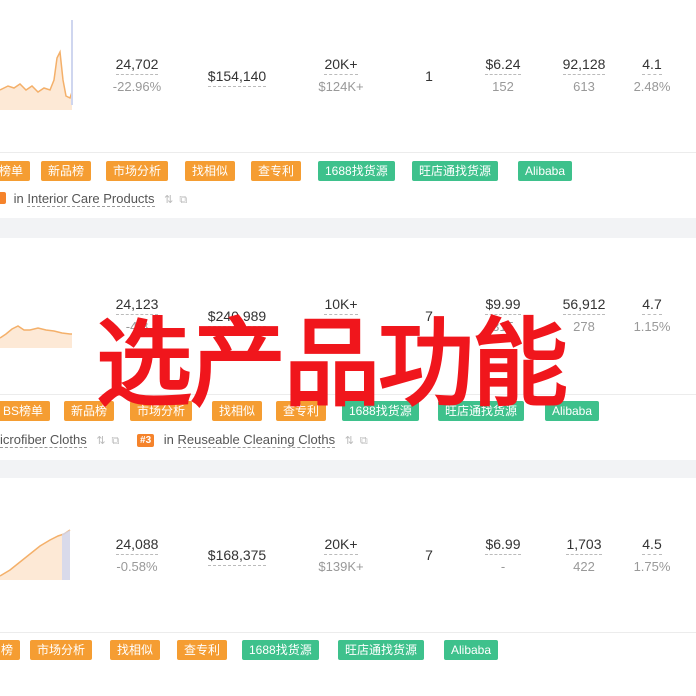  I want to click on star-rating: 4.5, so click(652, 545).